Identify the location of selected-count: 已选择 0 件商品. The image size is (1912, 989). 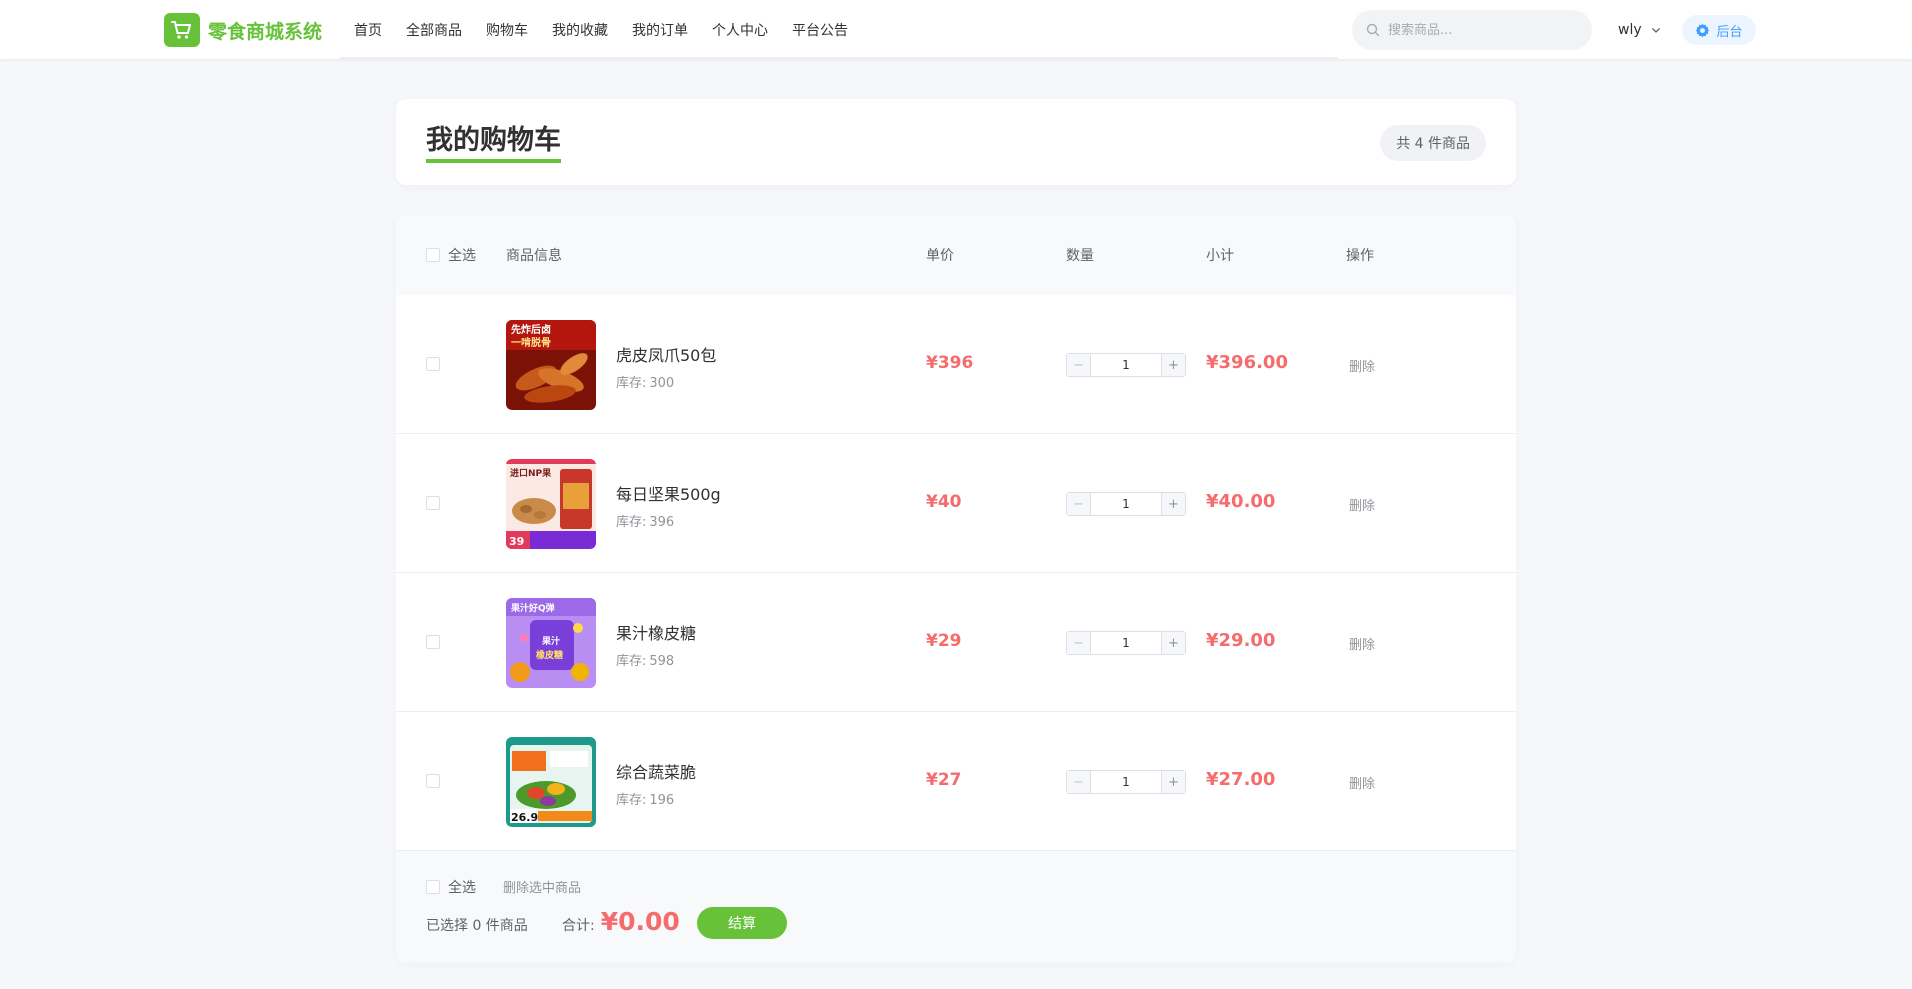
(477, 926).